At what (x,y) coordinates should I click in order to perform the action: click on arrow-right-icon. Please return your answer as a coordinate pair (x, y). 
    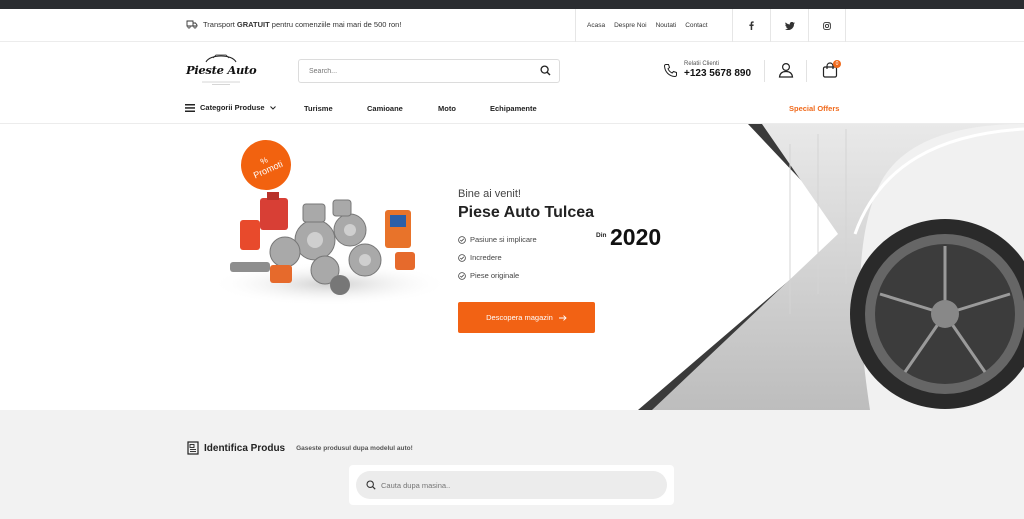
    Looking at the image, I should click on (562, 317).